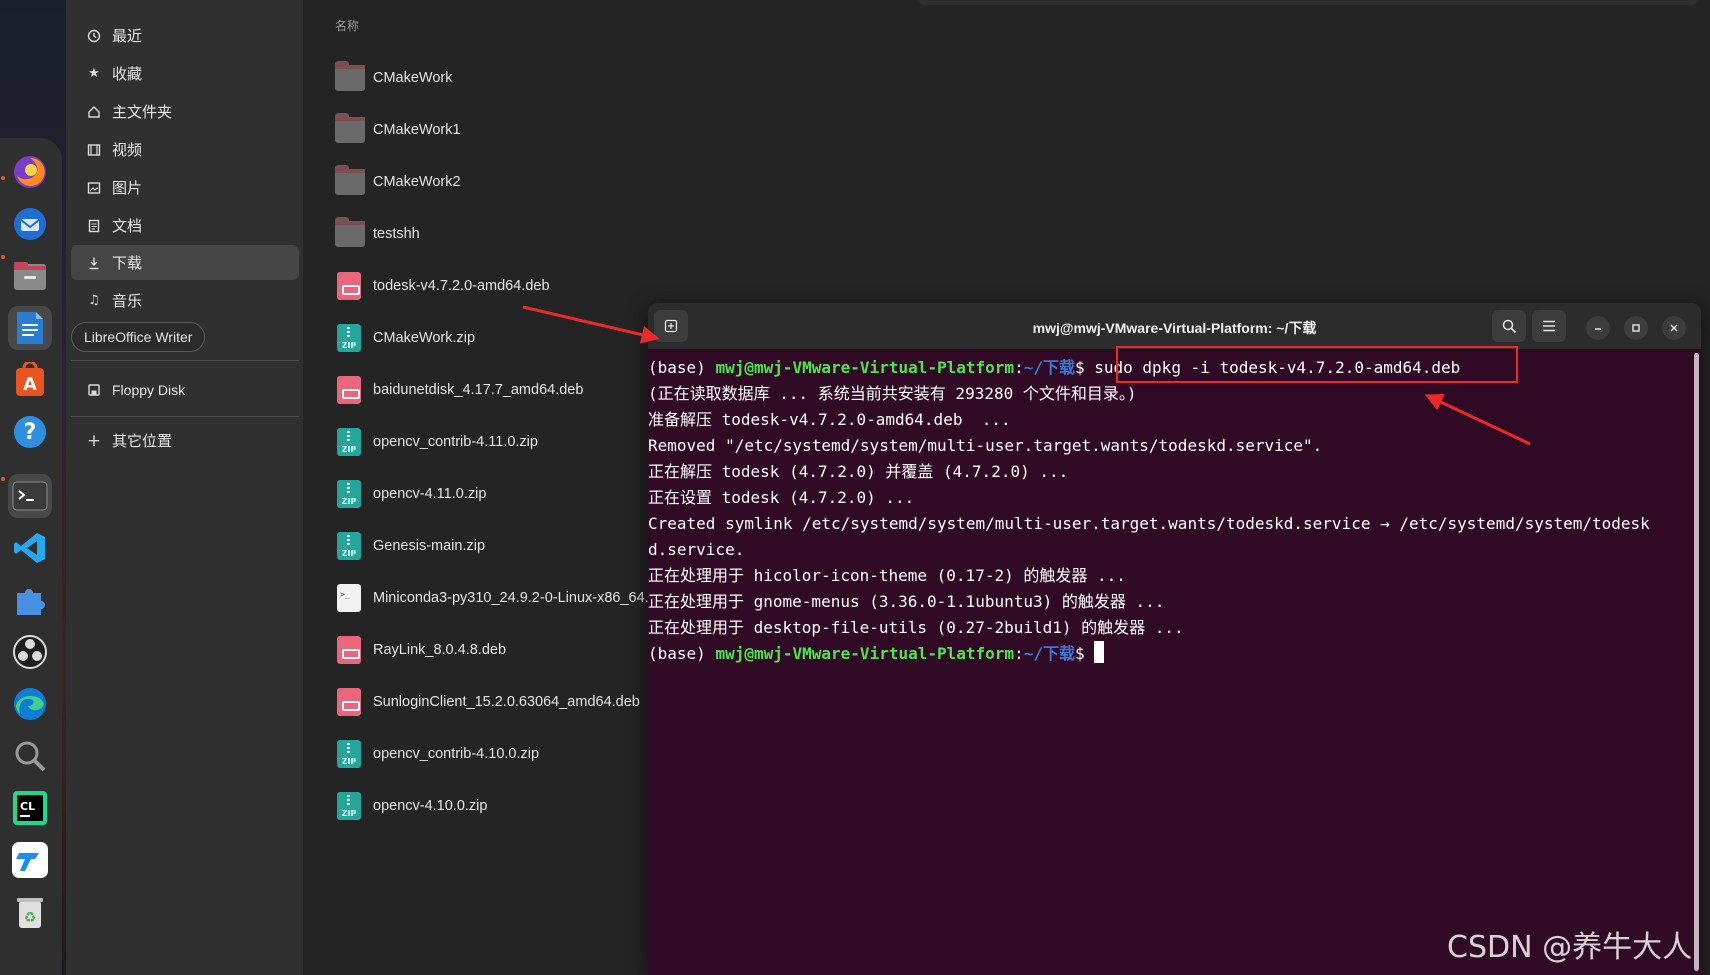 The image size is (1710, 975). I want to click on annotation-arrows, so click(1026, 375).